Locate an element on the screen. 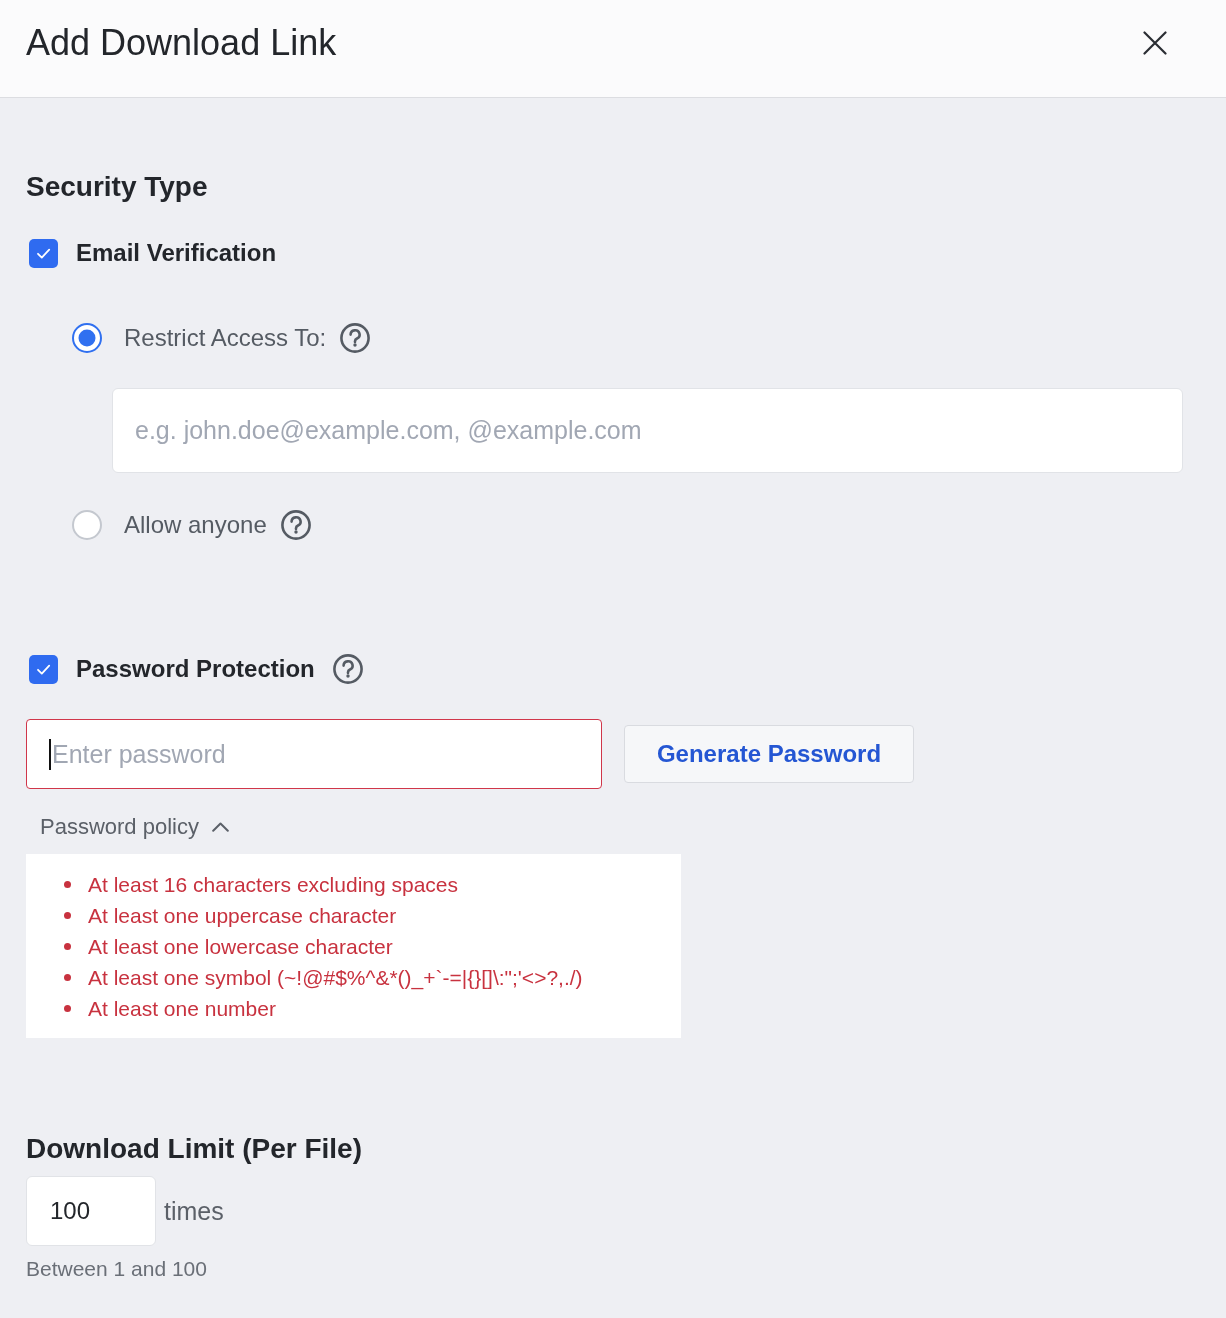  checkbox-label: Password Protection is located at coordinates (195, 669).